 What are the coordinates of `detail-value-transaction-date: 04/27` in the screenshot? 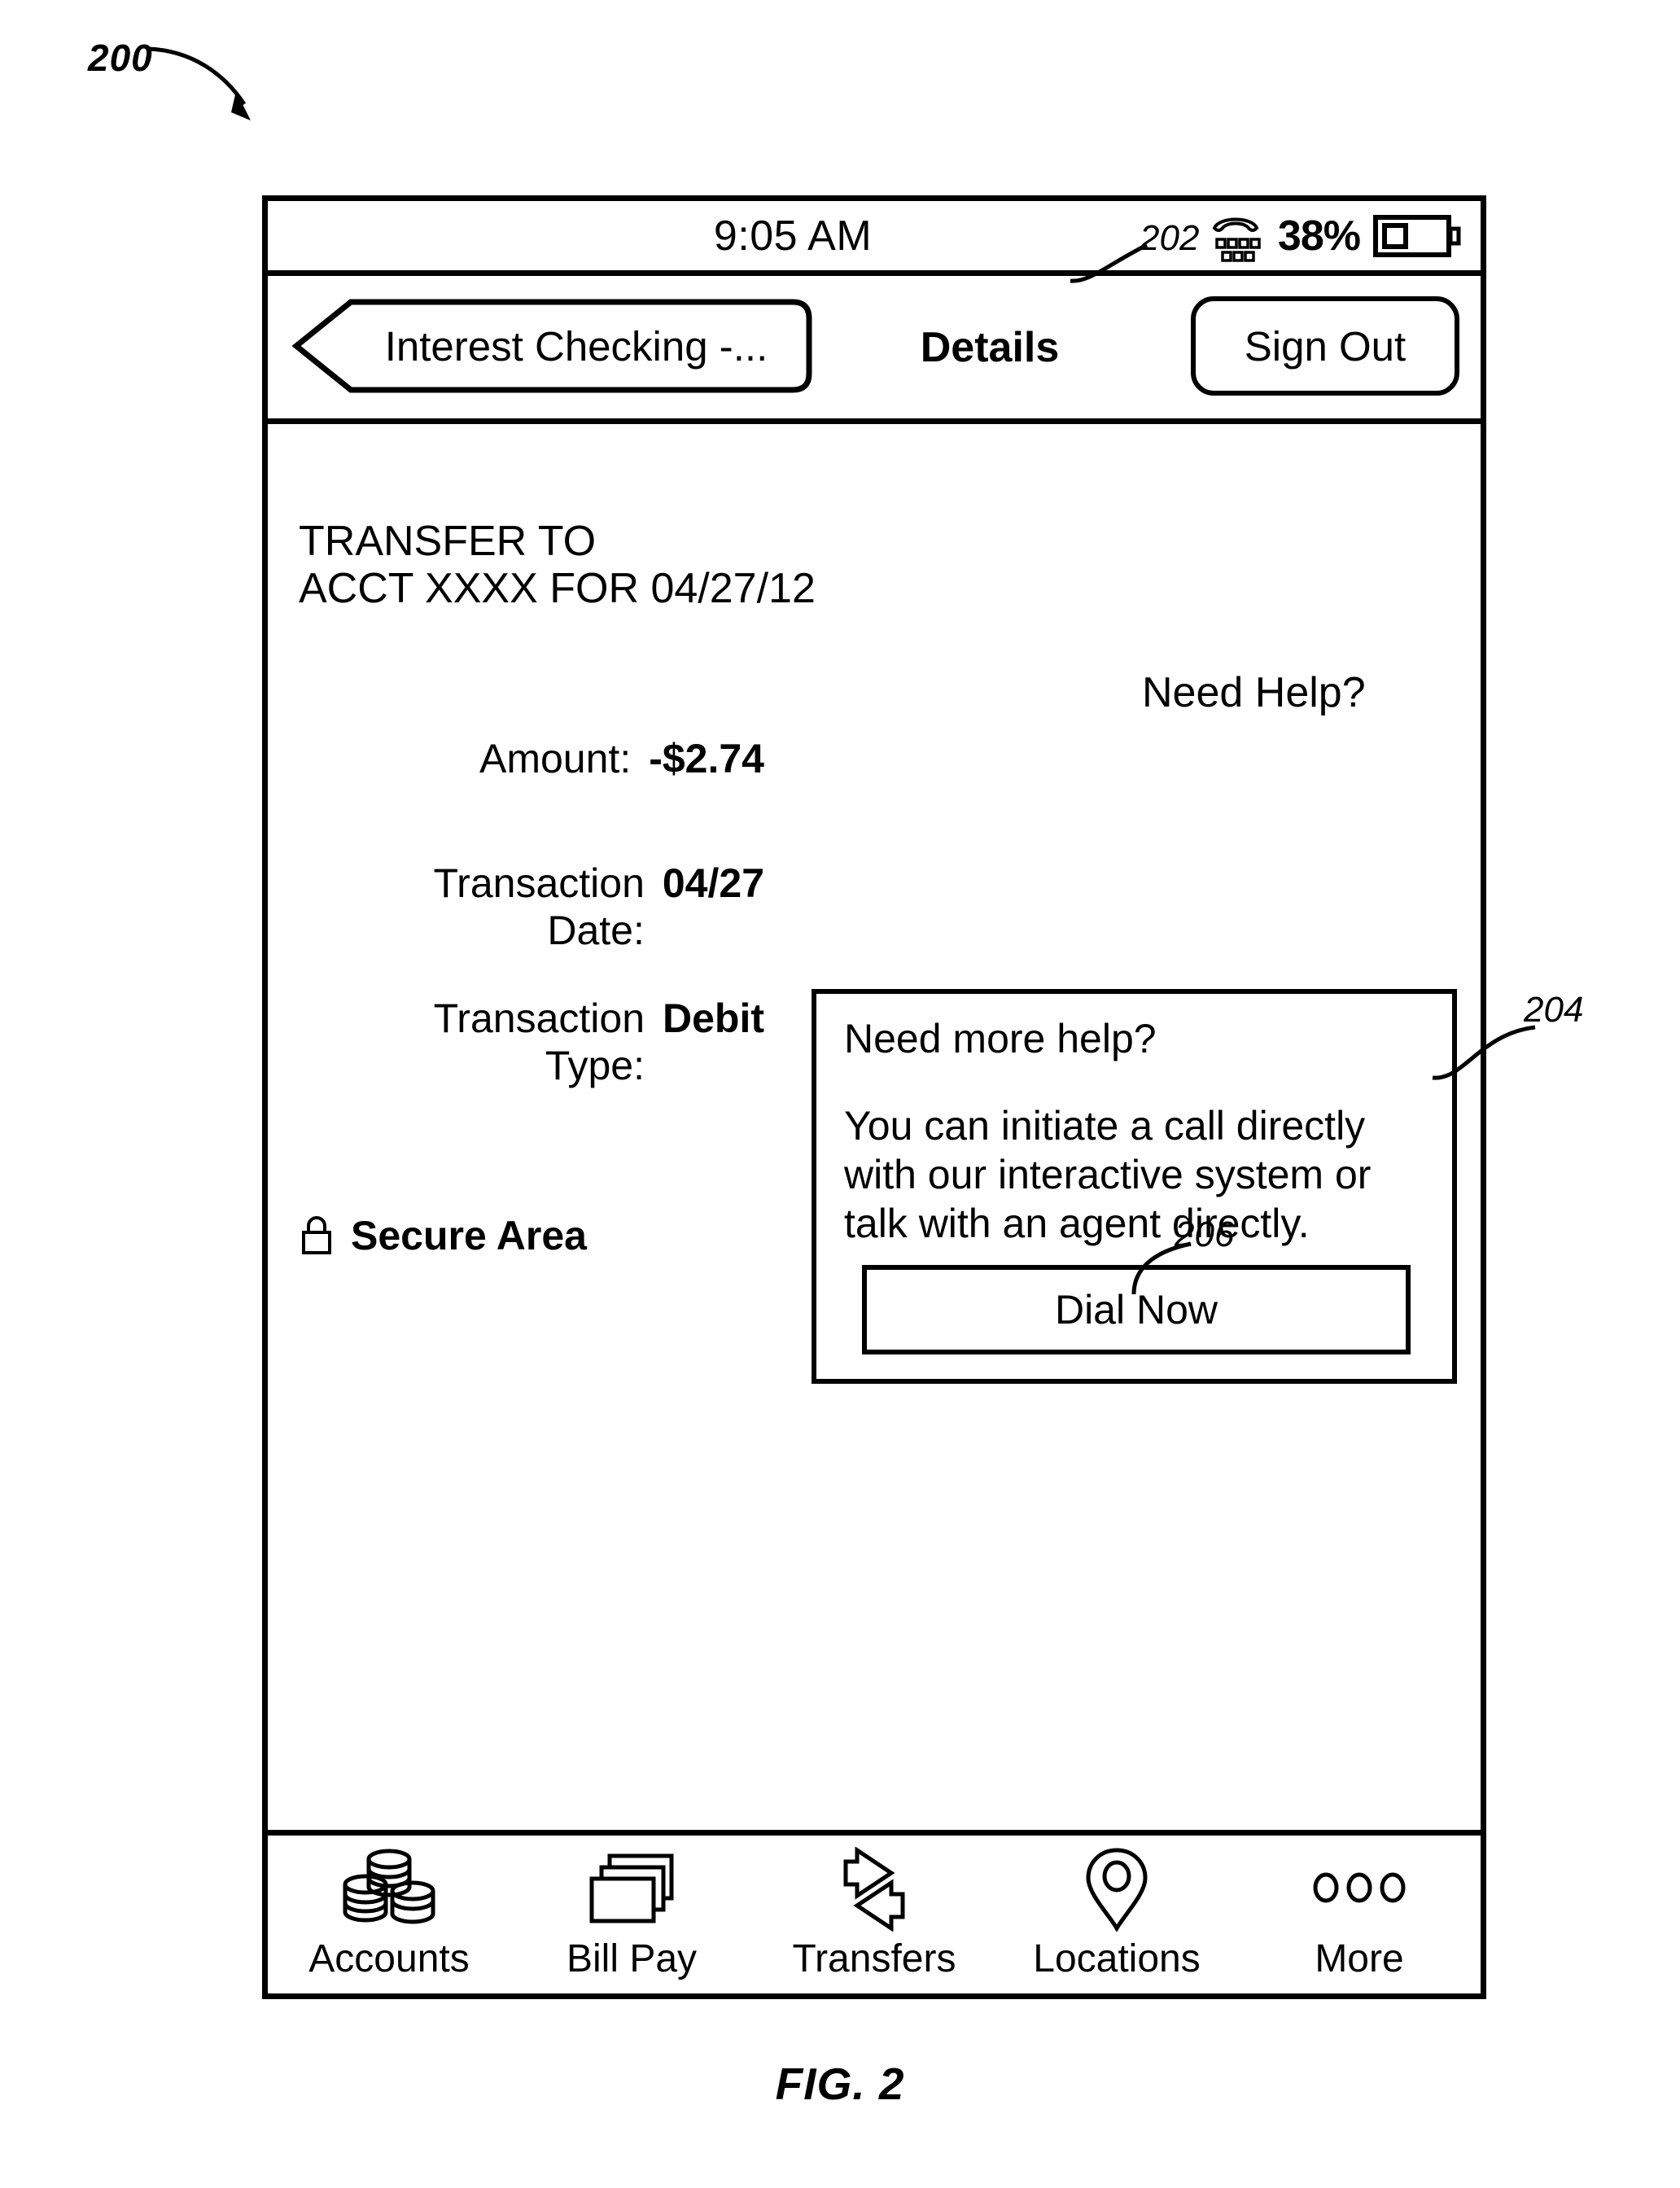 It's located at (713, 883).